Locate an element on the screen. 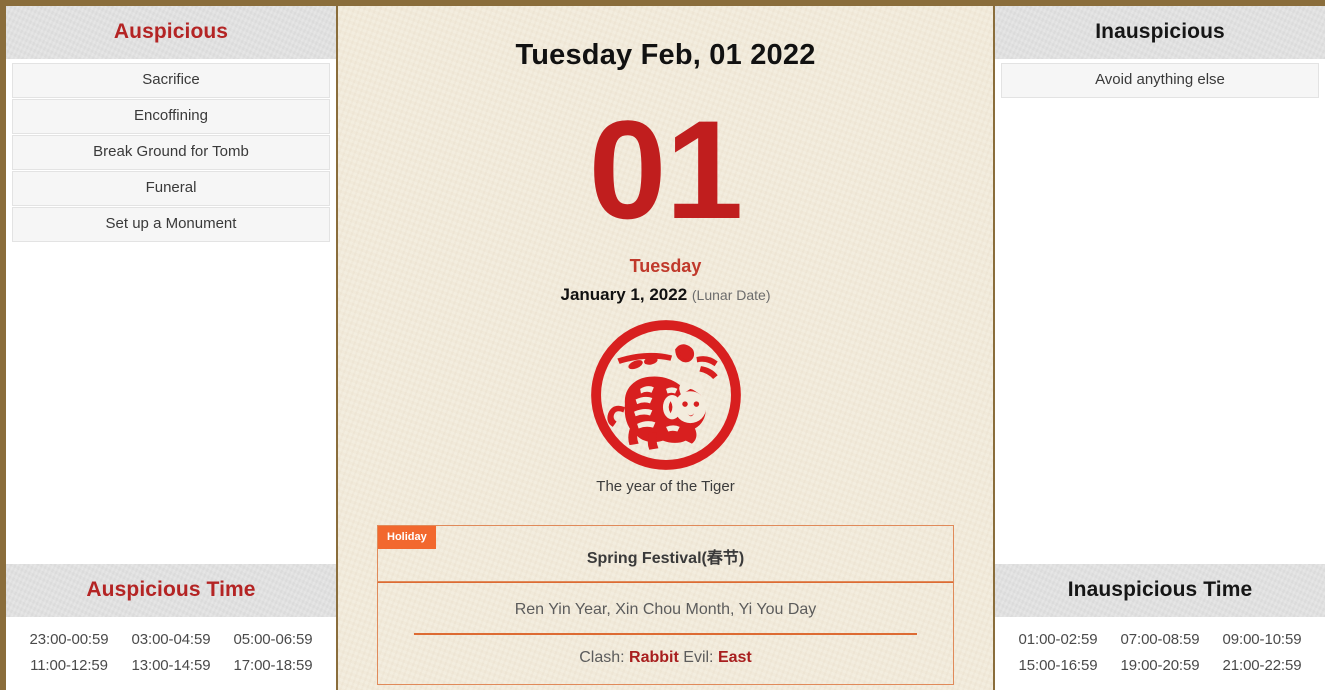  time-slot: 01:00-02:59 is located at coordinates (1058, 639).